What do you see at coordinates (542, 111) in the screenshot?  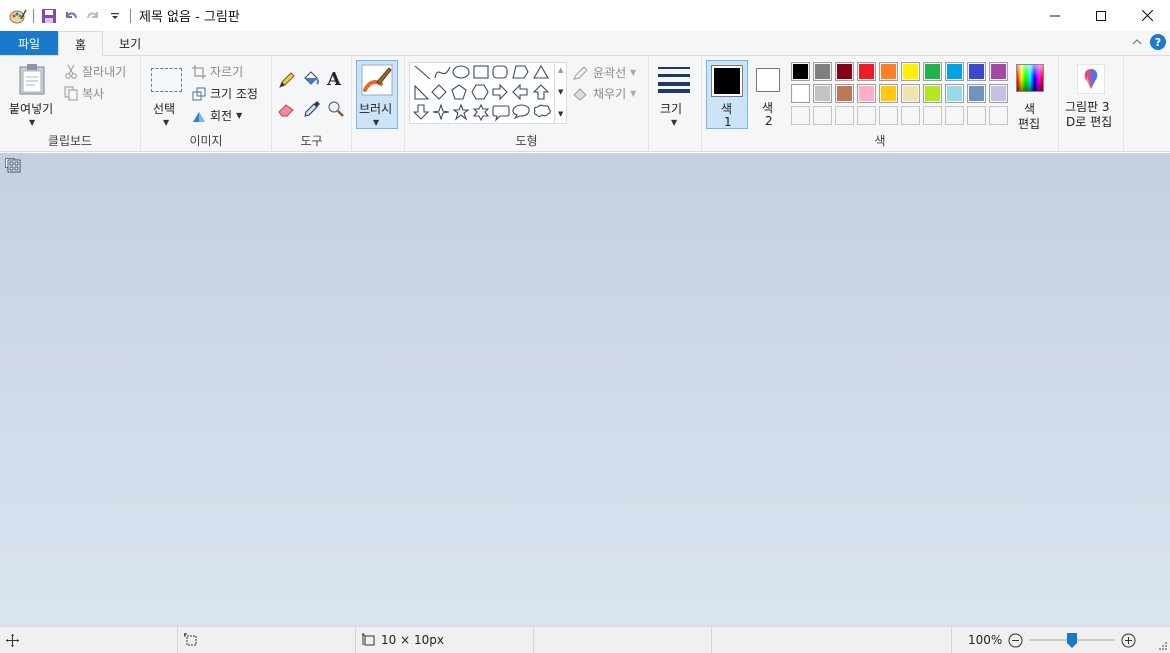 I see `cloud-callout-shape-icon` at bounding box center [542, 111].